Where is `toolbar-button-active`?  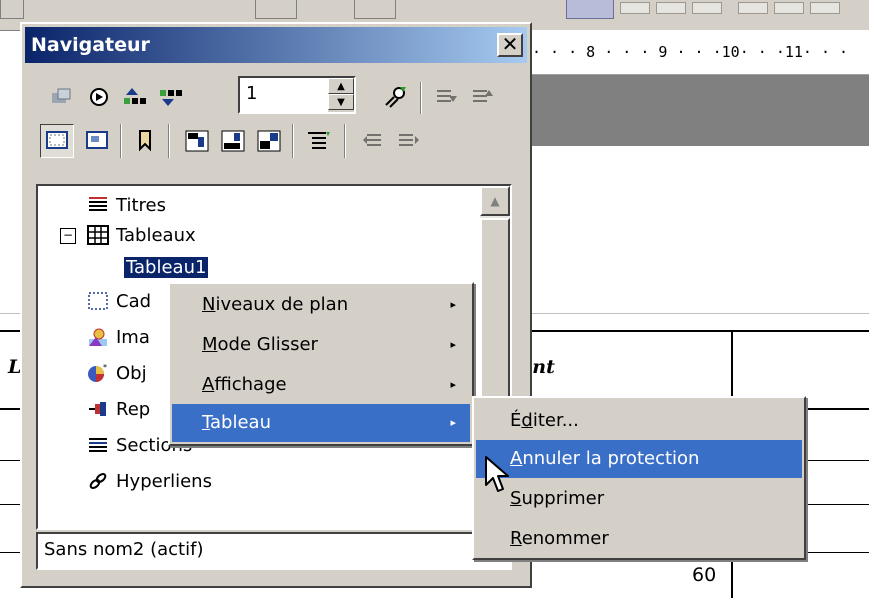
toolbar-button-active is located at coordinates (590, 9).